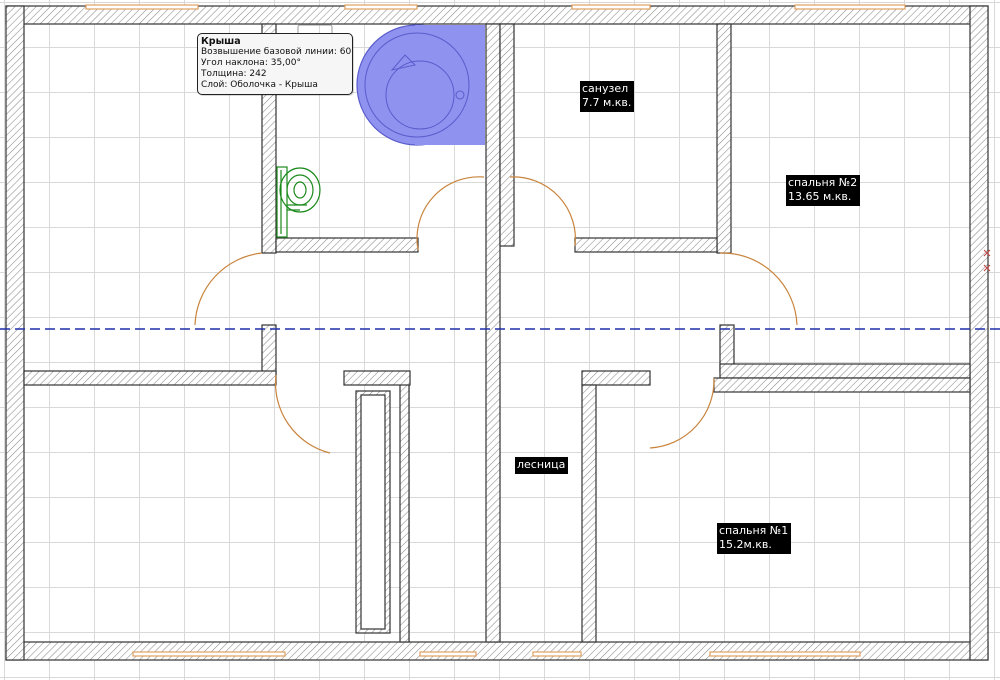 The image size is (1000, 680). What do you see at coordinates (820, 196) in the screenshot?
I see `room-area: 13.65 м.кв.` at bounding box center [820, 196].